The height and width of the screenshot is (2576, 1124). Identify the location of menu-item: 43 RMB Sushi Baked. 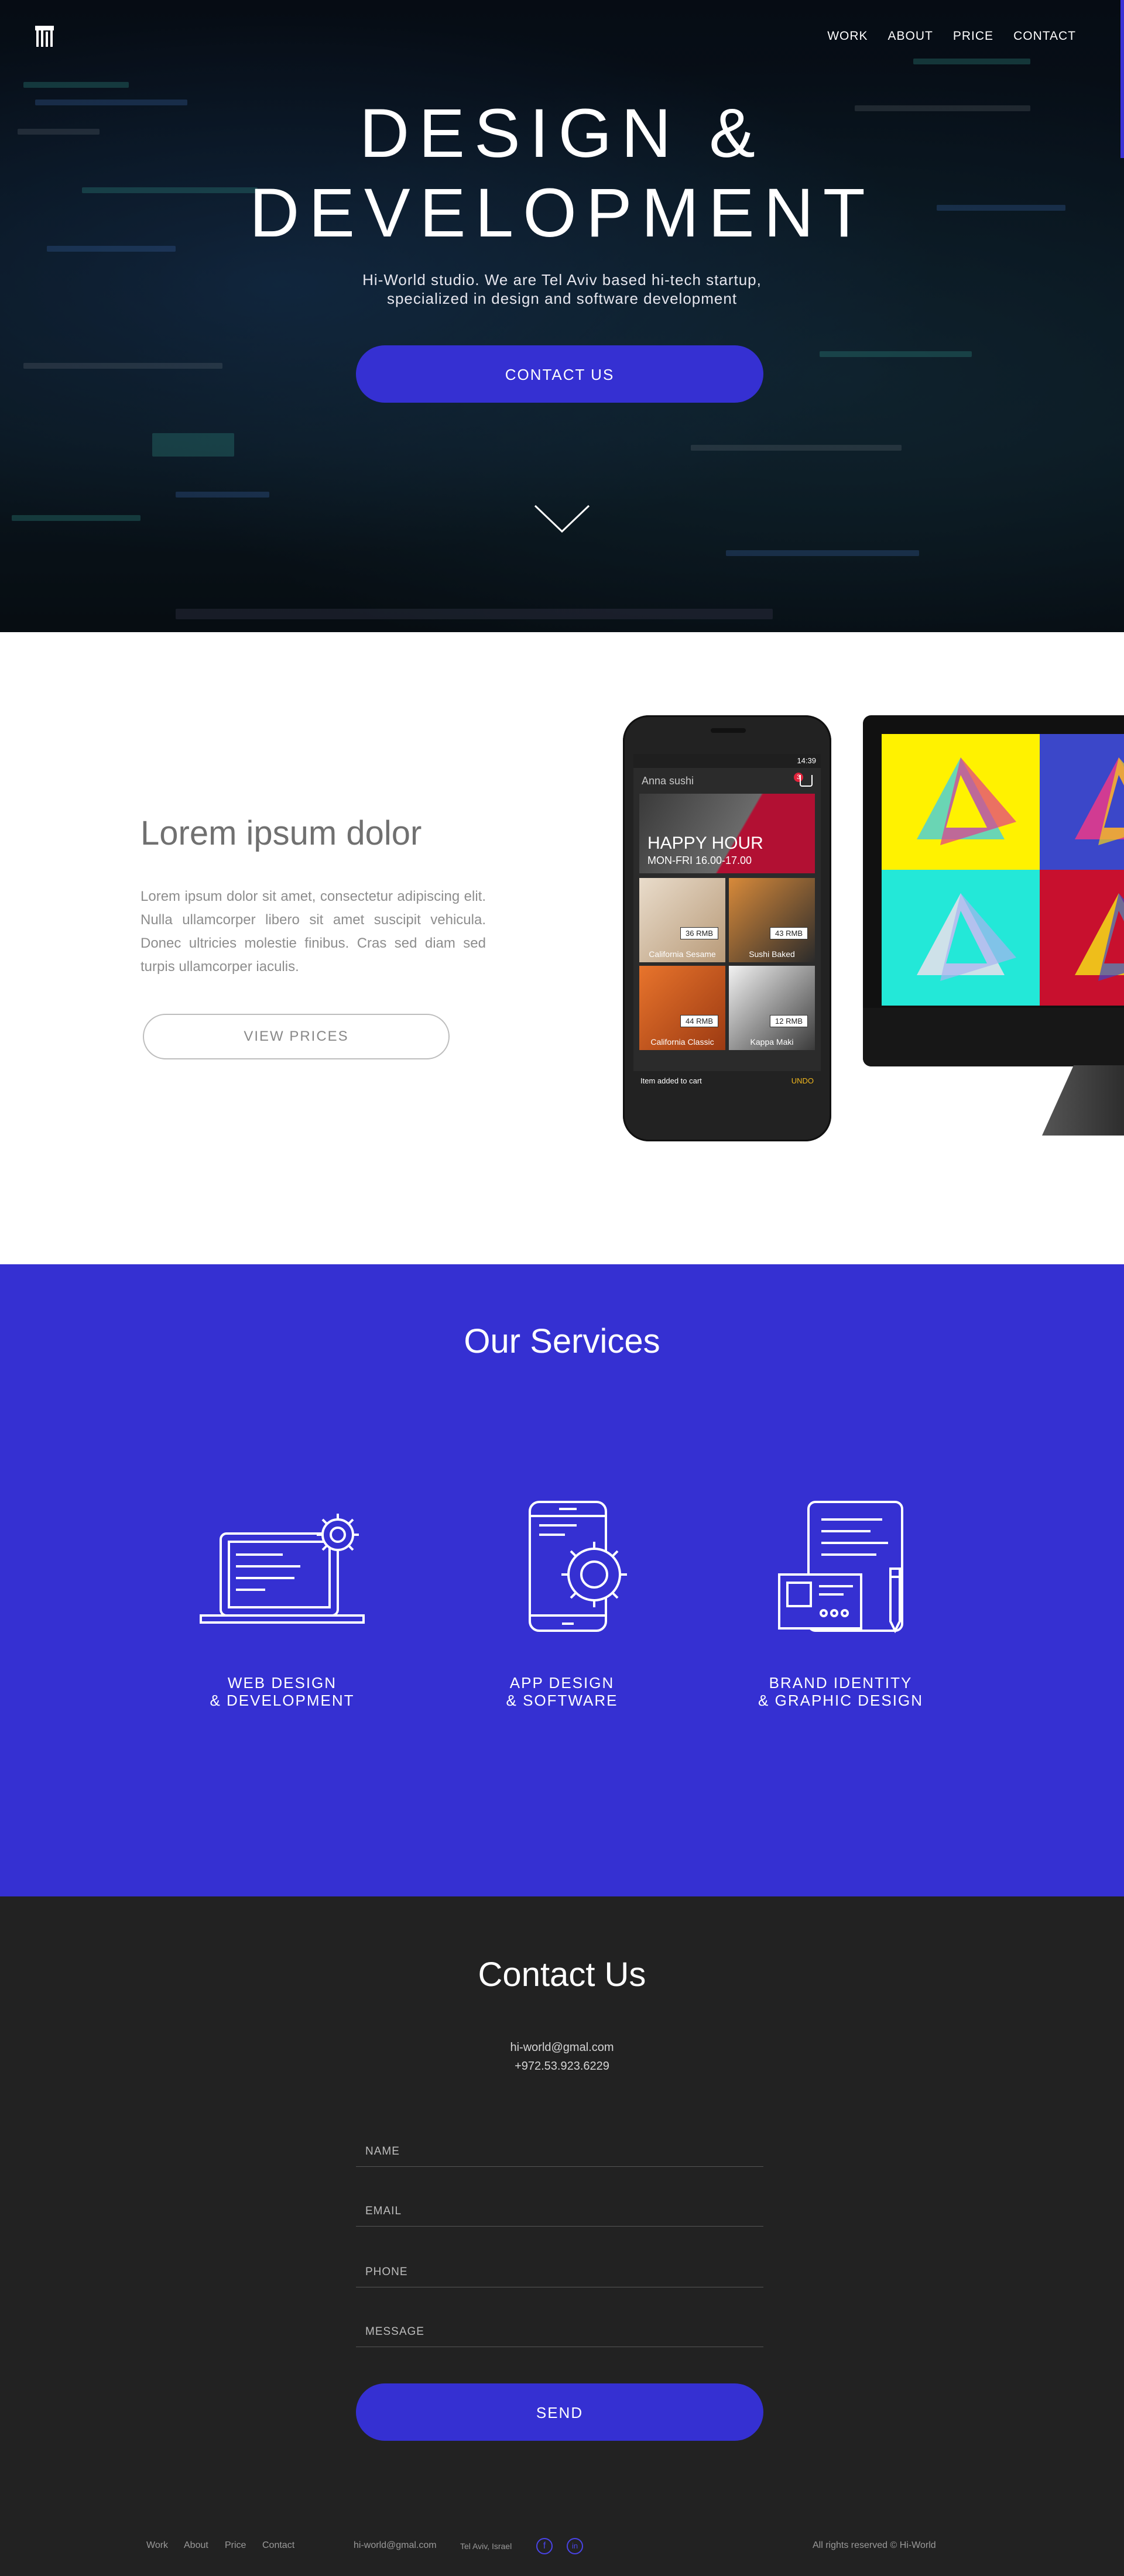
(772, 920).